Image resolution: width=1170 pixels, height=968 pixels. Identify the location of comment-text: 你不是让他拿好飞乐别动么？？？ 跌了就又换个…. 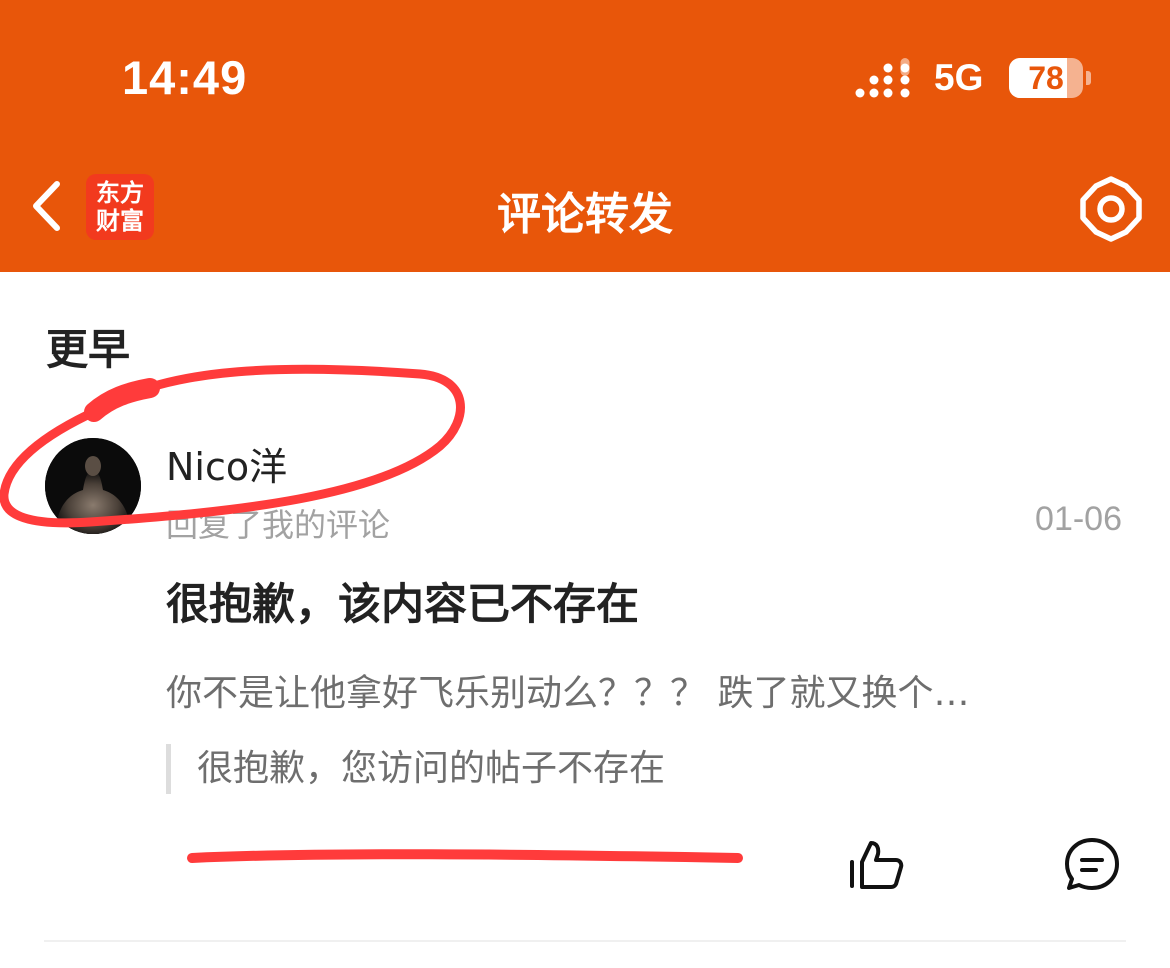
(631, 690).